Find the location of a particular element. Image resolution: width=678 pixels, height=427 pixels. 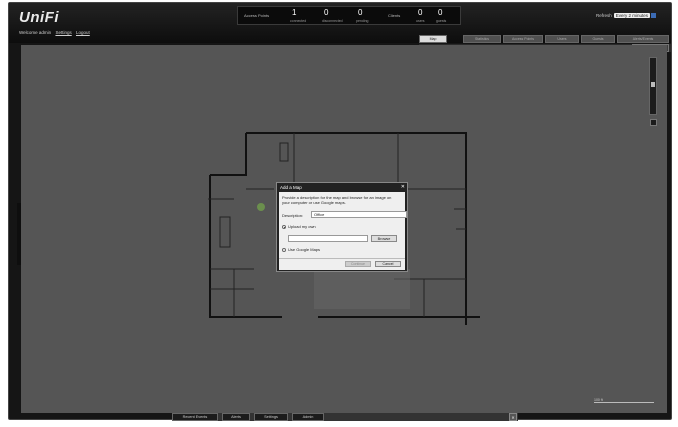

dropdown-arrow-icon is located at coordinates (654, 16).